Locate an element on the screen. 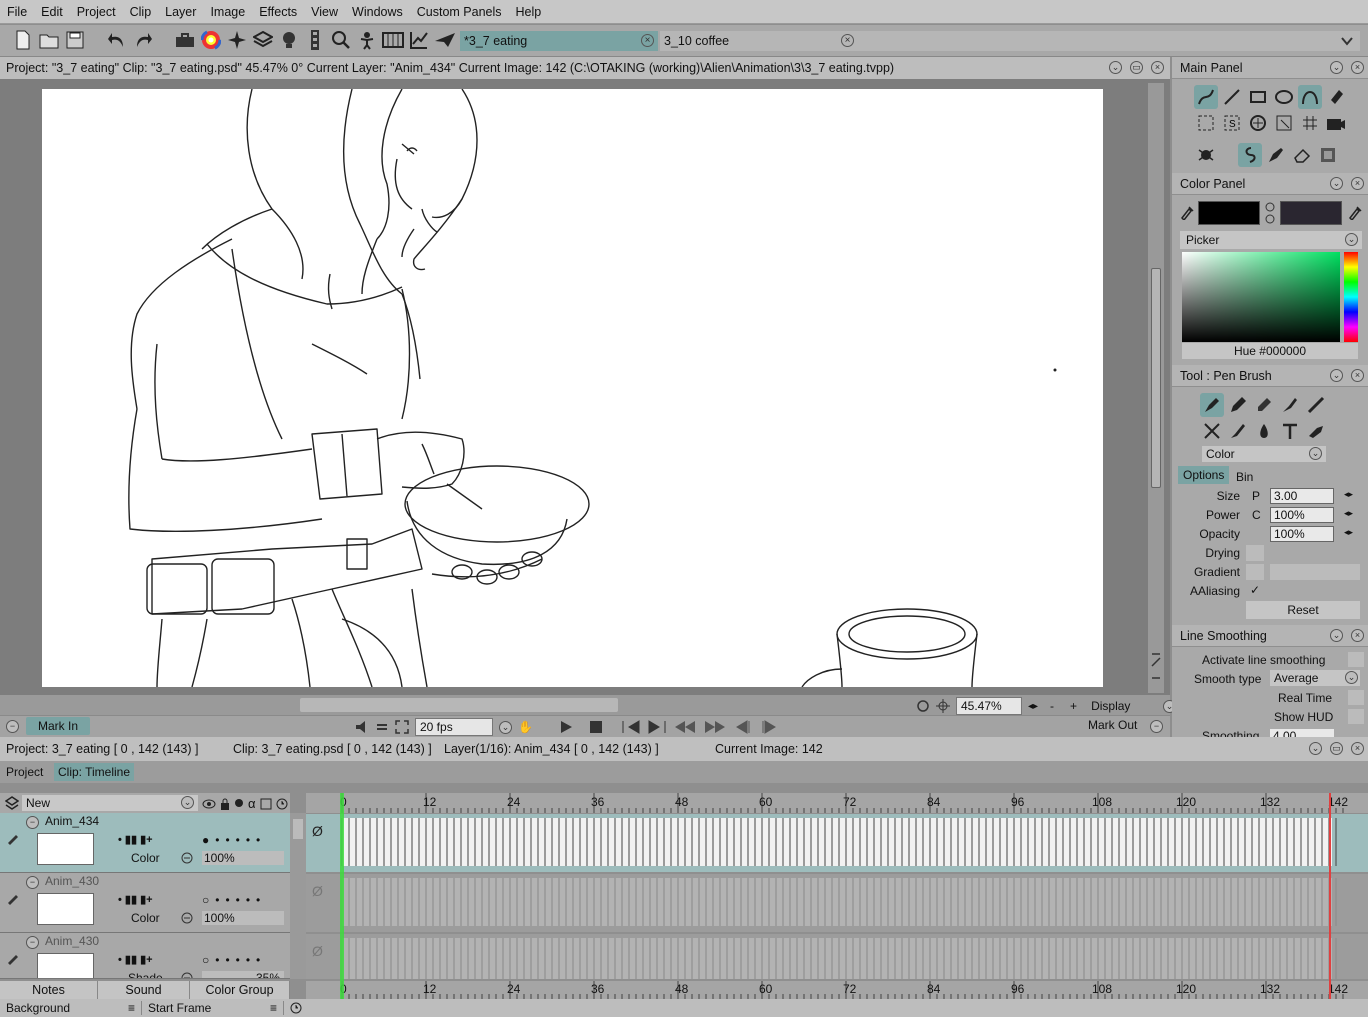 The image size is (1368, 1017). chevron-down-icon is located at coordinates (1347, 41).